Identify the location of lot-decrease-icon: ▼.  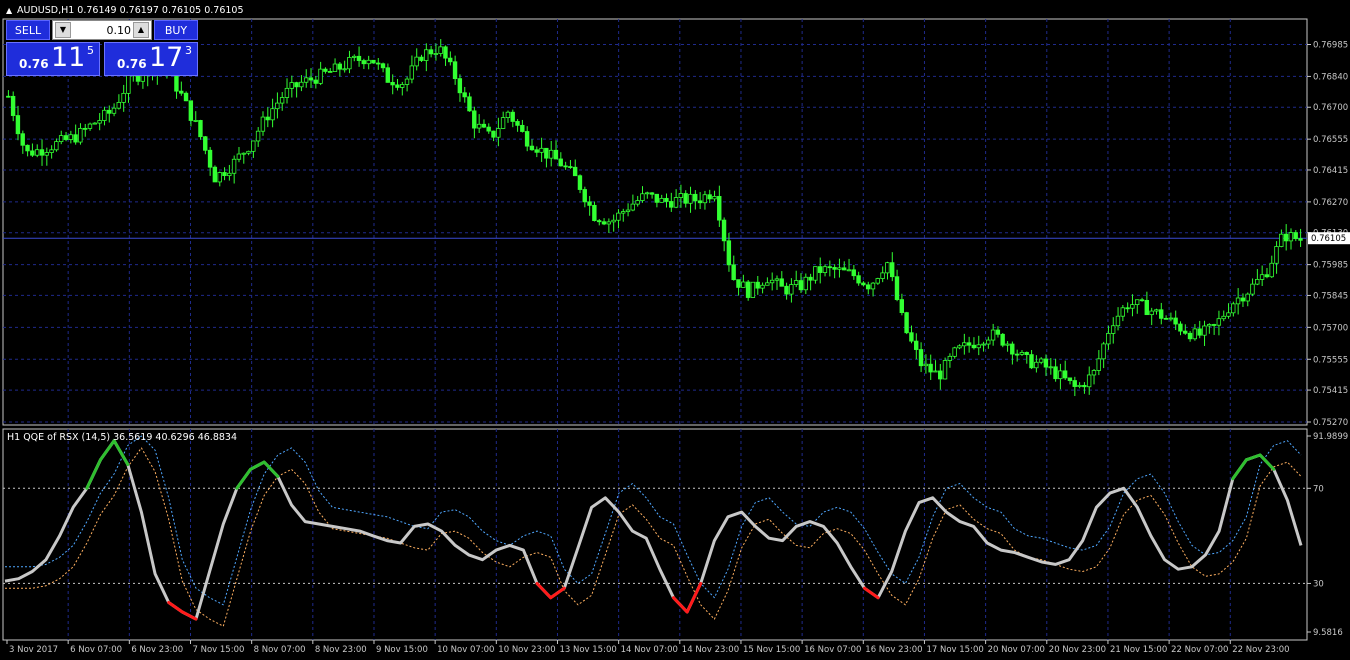
(63, 30).